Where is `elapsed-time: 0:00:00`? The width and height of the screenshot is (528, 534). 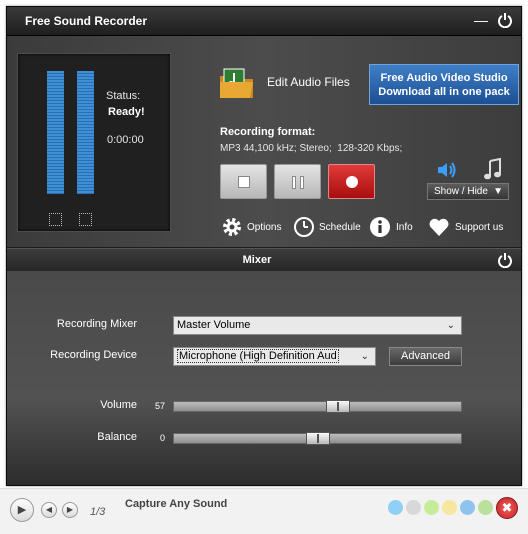
elapsed-time: 0:00:00 is located at coordinates (125, 140).